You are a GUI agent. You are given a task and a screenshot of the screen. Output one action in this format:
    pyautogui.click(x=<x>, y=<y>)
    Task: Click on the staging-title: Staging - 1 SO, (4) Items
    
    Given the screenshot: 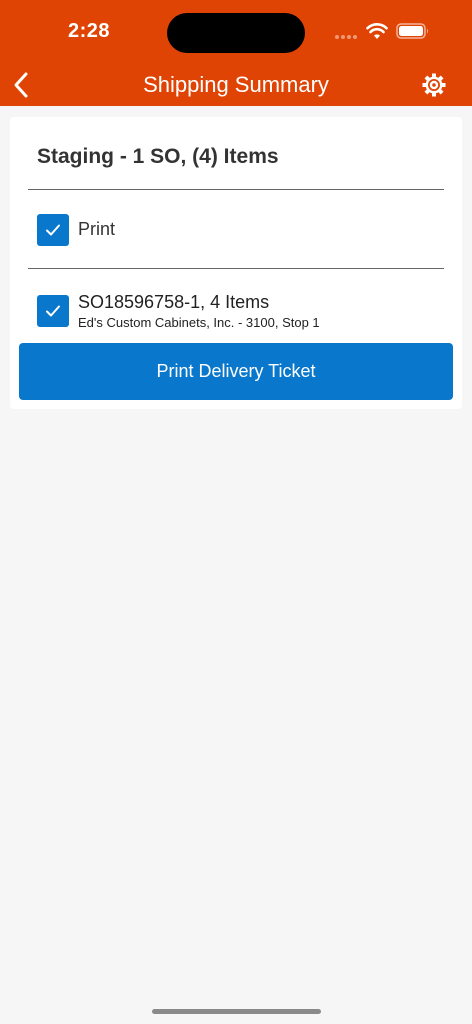 What is the action you would take?
    pyautogui.click(x=158, y=156)
    